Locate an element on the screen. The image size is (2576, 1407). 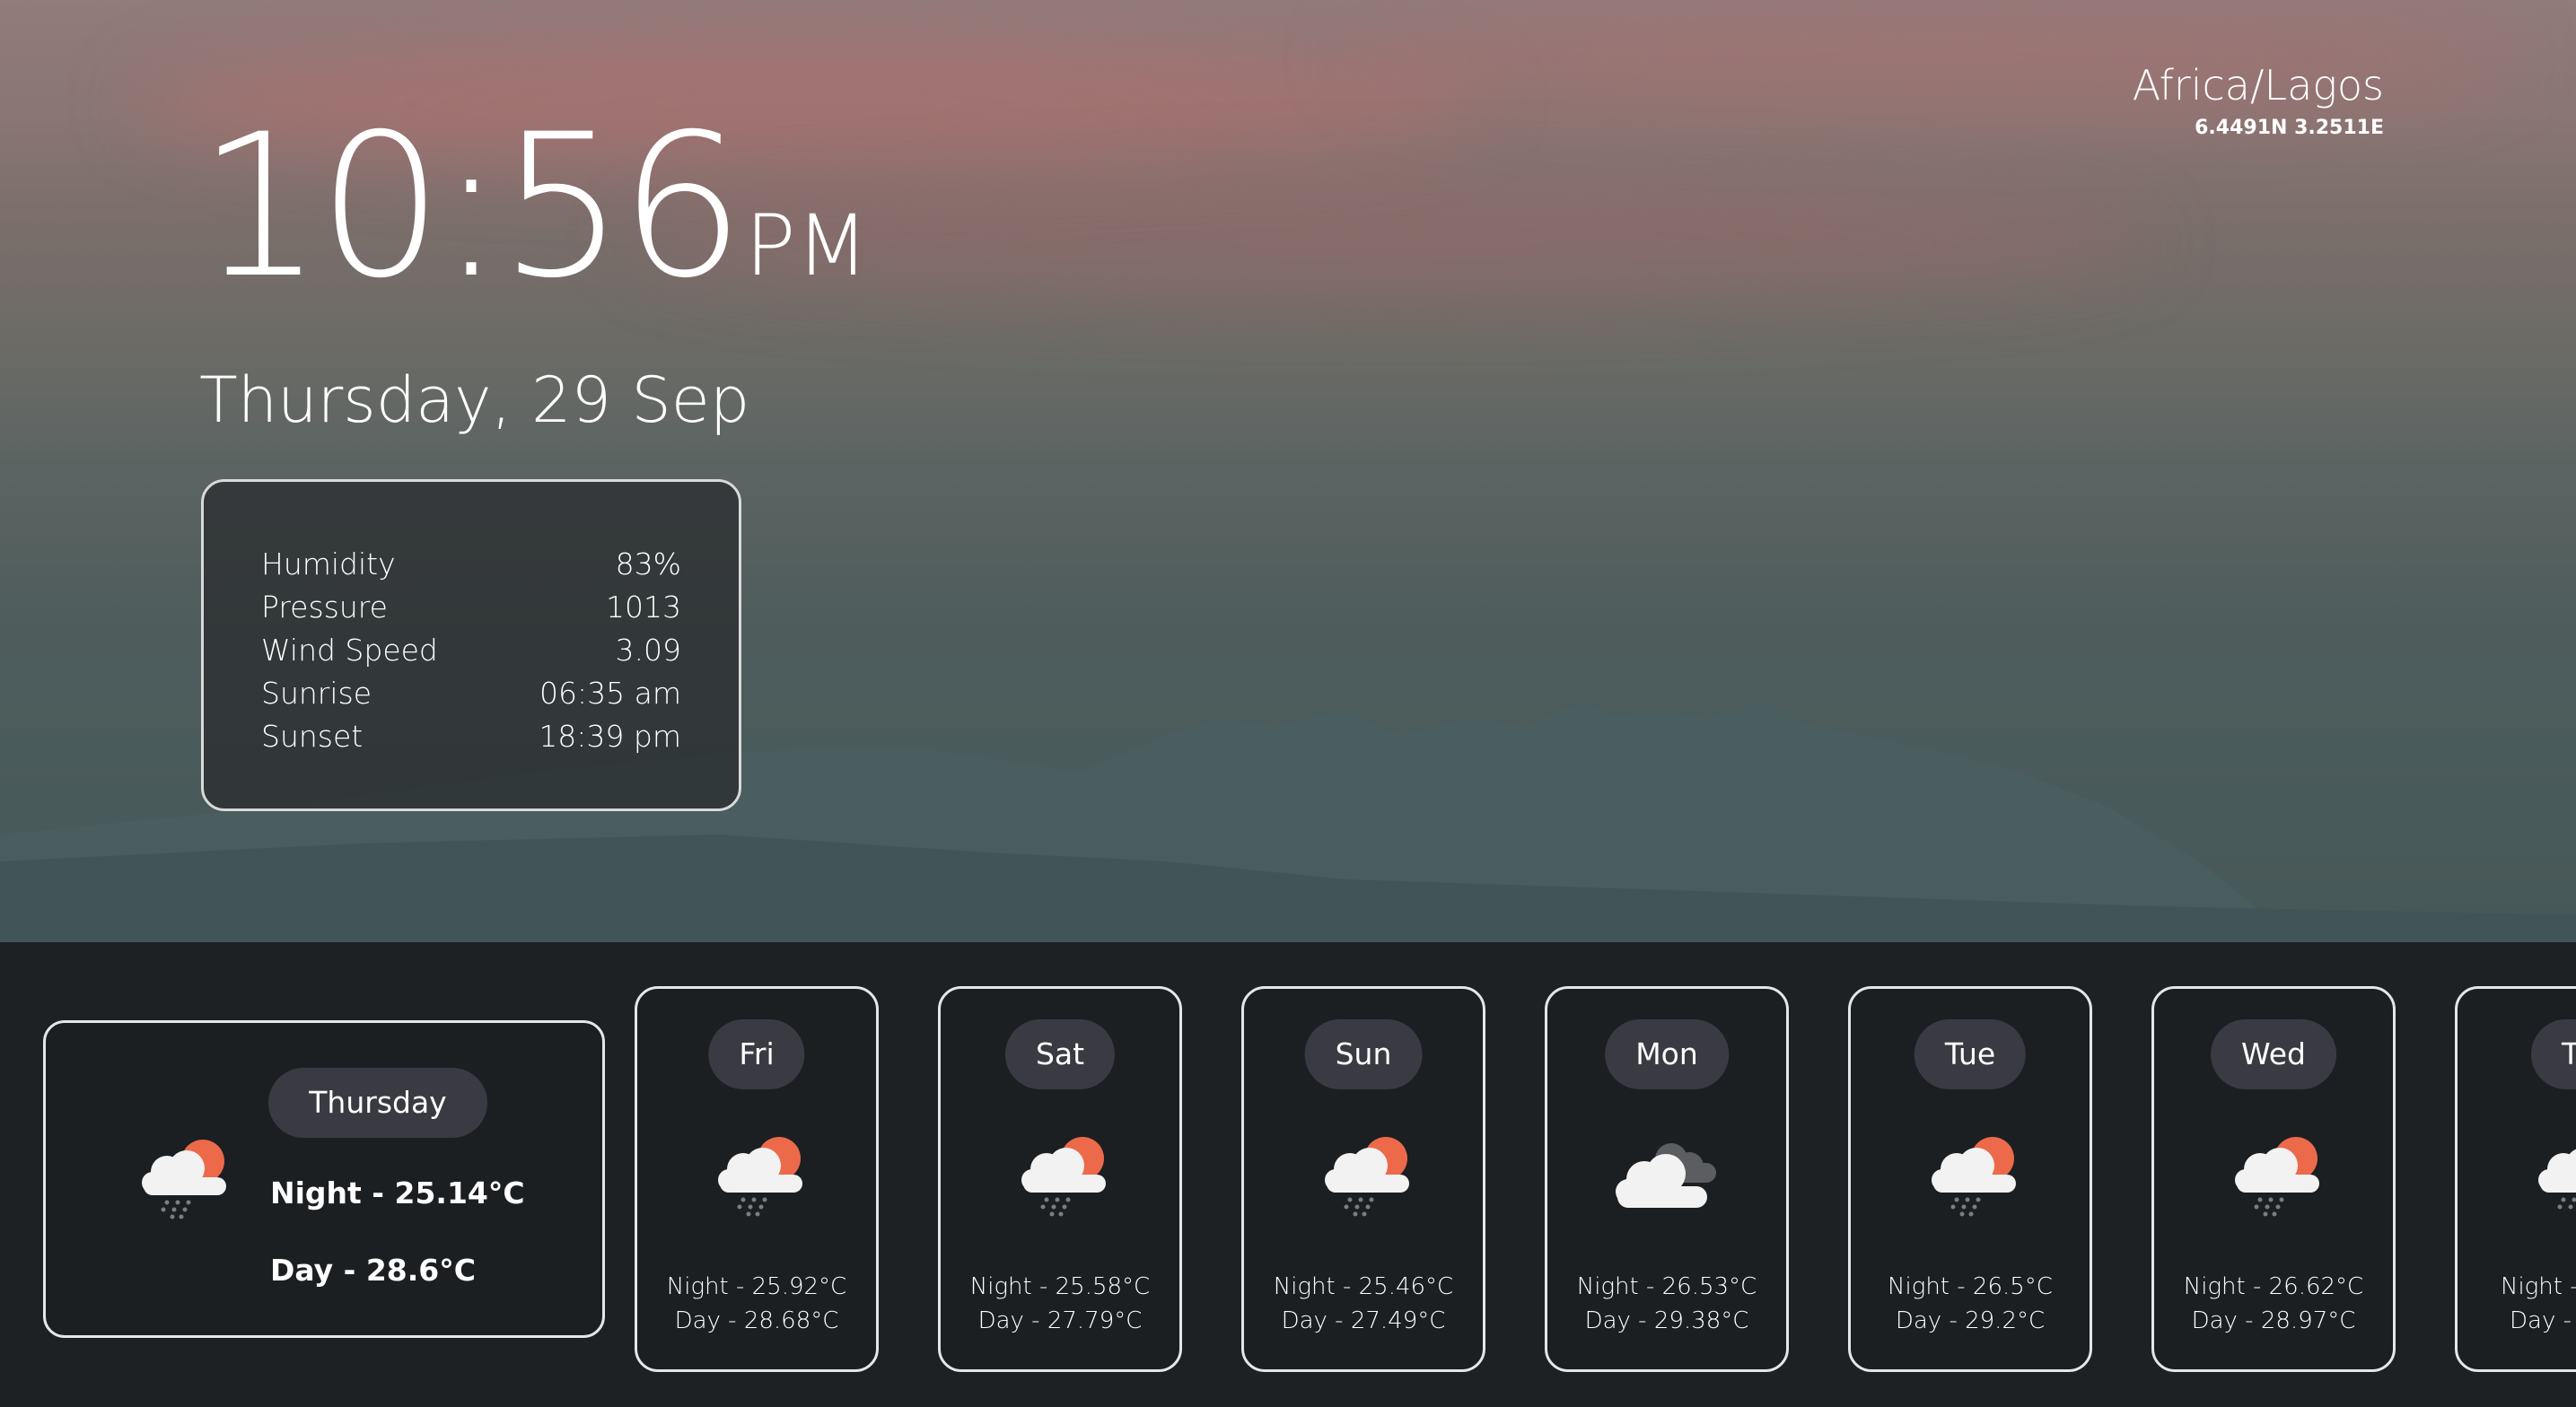
forecast-day-pill: Fri is located at coordinates (756, 1054).